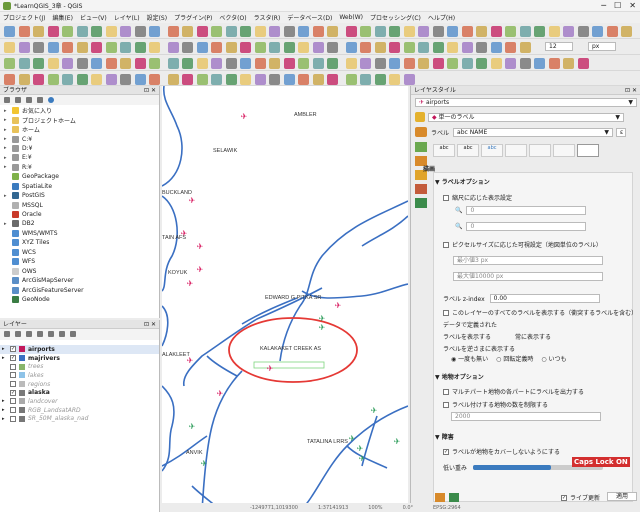 The image size is (640, 512). What do you see at coordinates (79, 138) in the screenshot?
I see `browser-item: ▸ C:¥` at bounding box center [79, 138].